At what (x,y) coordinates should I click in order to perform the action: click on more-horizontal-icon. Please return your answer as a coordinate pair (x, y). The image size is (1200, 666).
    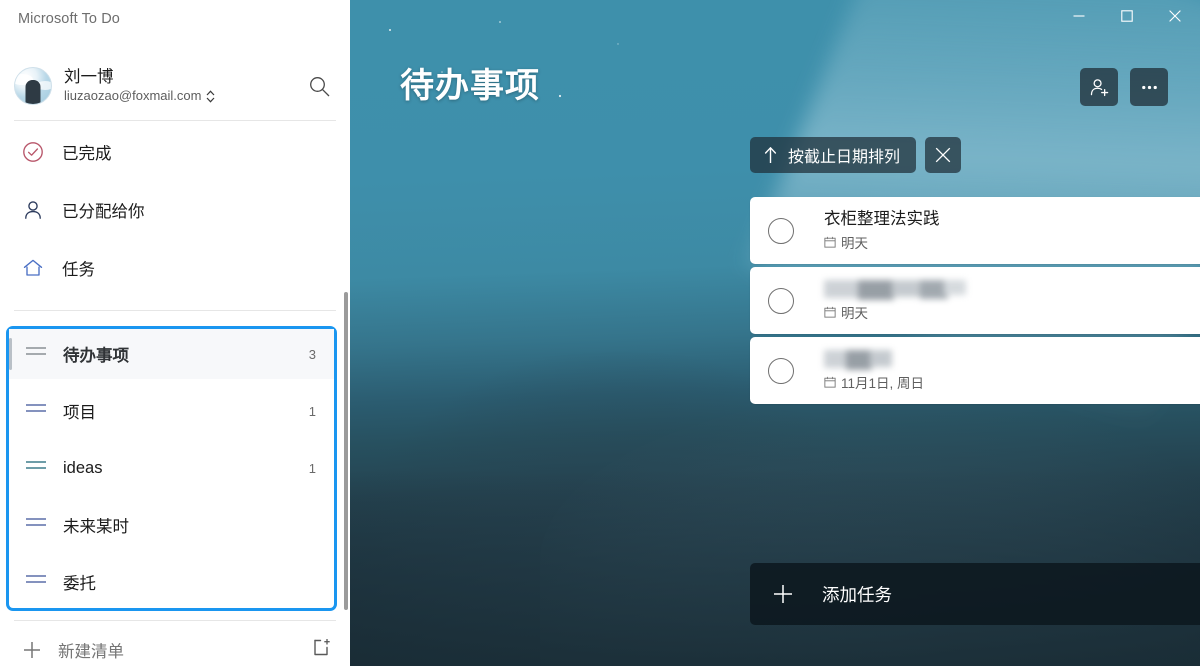
    Looking at the image, I should click on (1149, 87).